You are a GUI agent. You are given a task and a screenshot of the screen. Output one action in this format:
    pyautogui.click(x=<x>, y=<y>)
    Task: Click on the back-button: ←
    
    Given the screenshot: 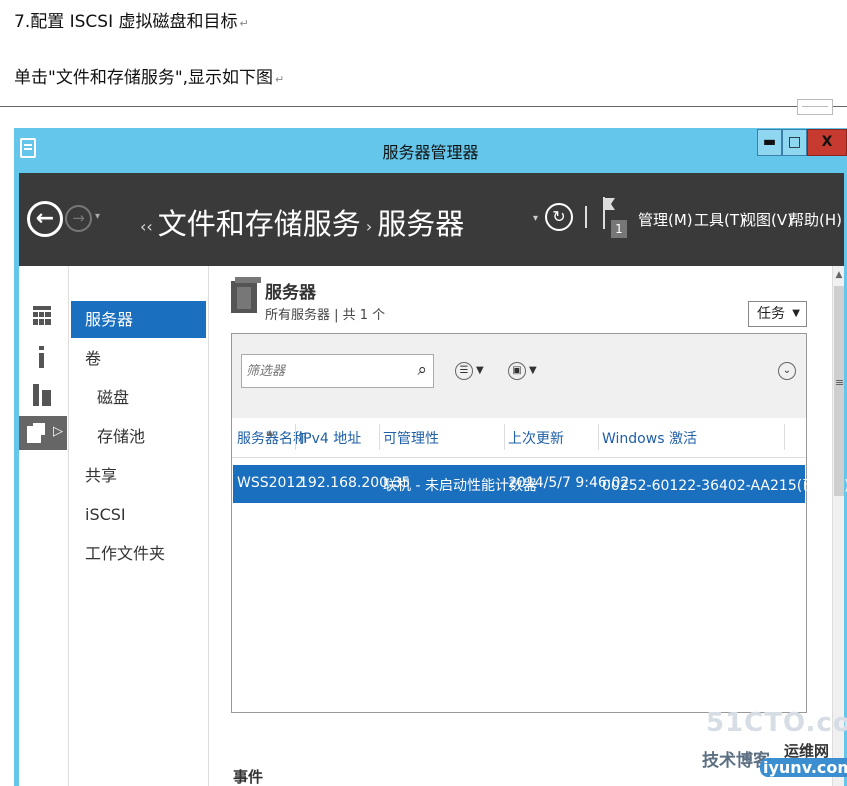 What is the action you would take?
    pyautogui.click(x=45, y=219)
    